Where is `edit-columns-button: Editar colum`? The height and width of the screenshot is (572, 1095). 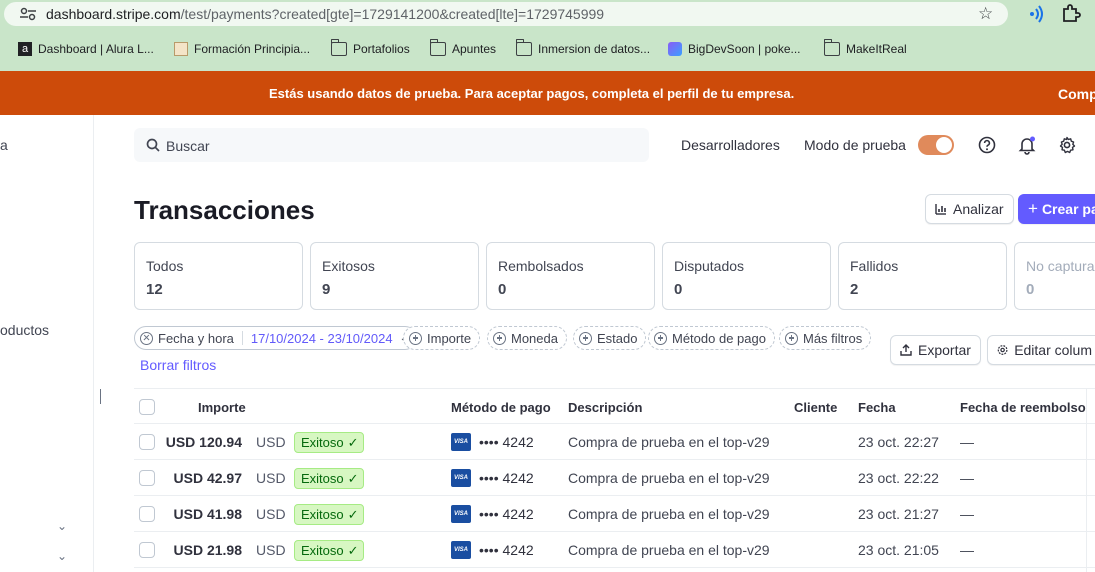
edit-columns-button: Editar colum is located at coordinates (1041, 350).